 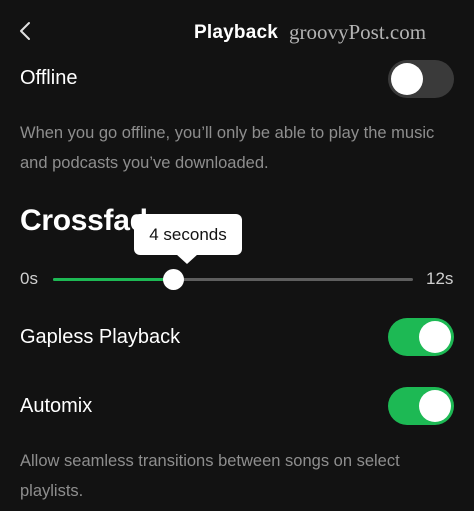 I want to click on crossfade-slider, so click(x=233, y=279).